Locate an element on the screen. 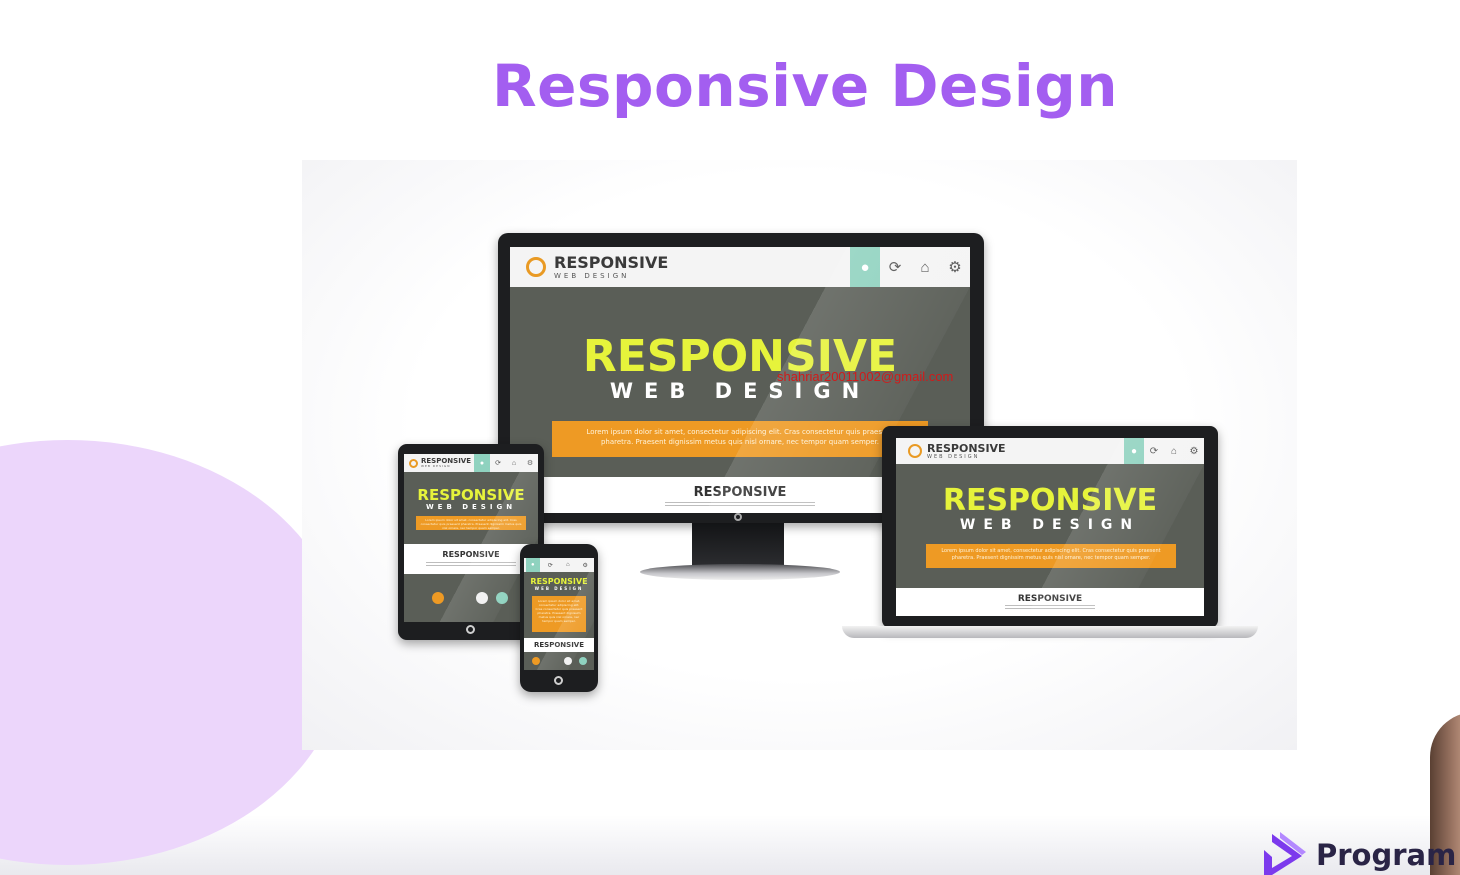 This screenshot has height=875, width=1460. brand-name: Program is located at coordinates (1386, 855).